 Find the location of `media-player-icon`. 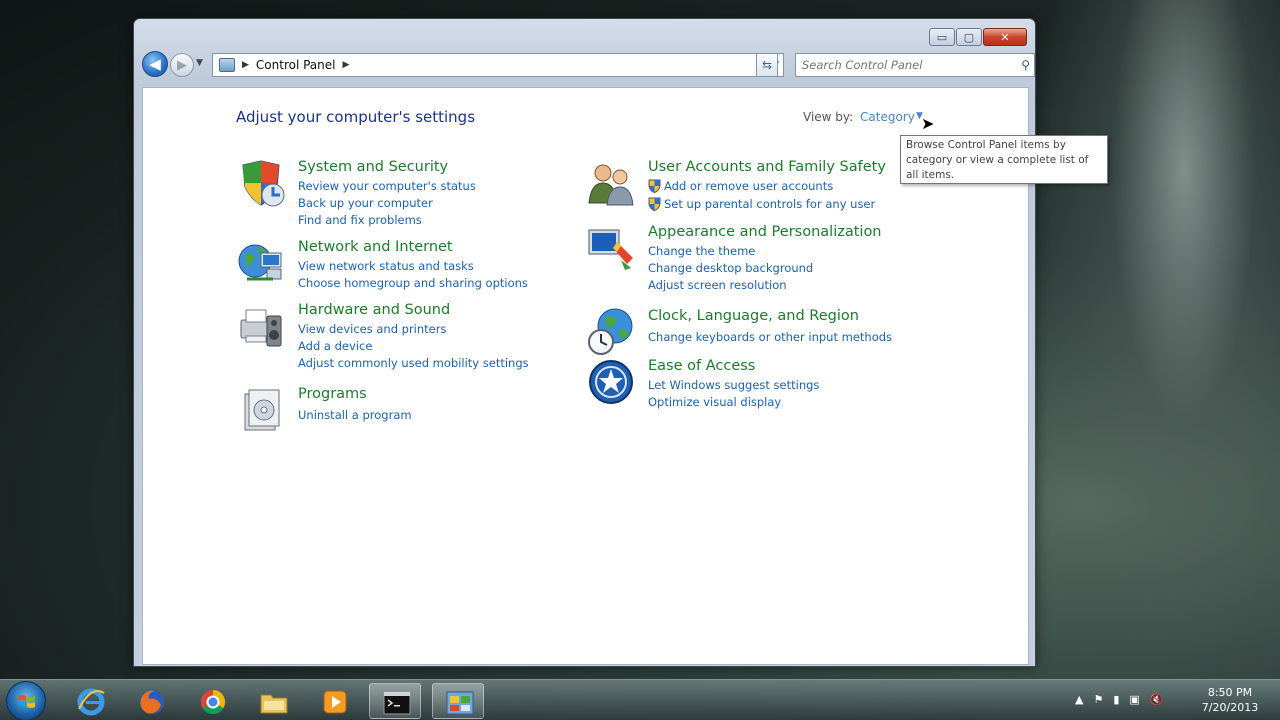

media-player-icon is located at coordinates (335, 702).